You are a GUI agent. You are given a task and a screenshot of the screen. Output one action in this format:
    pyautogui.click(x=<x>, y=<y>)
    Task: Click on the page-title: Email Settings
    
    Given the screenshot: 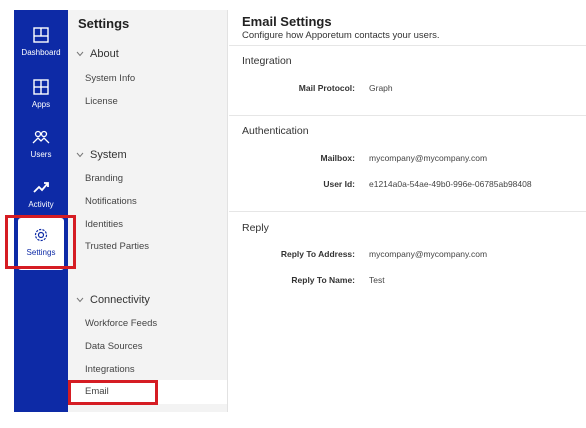 What is the action you would take?
    pyautogui.click(x=287, y=21)
    